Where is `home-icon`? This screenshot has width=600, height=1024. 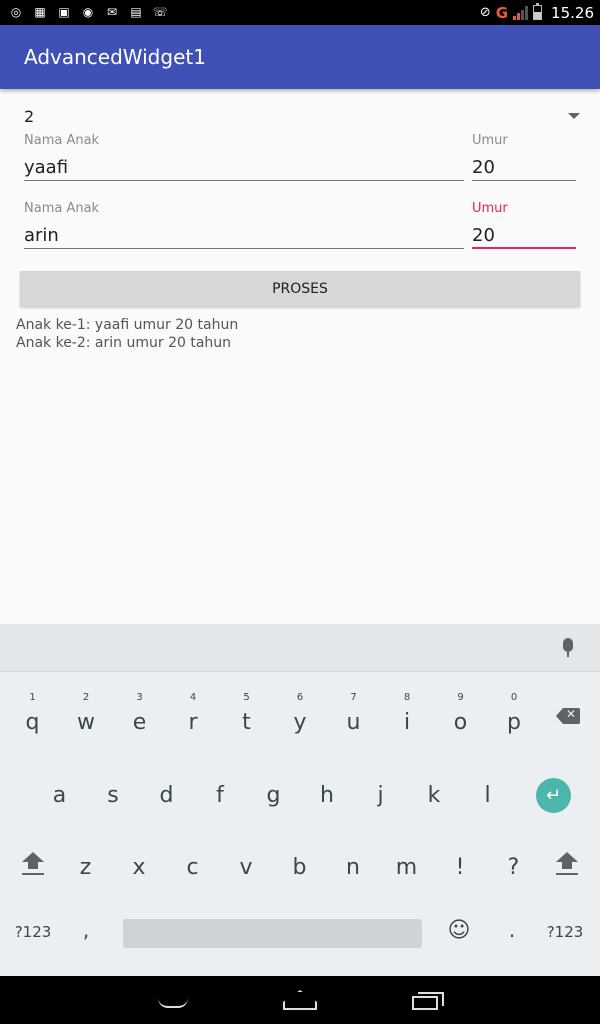
home-icon is located at coordinates (300, 1000).